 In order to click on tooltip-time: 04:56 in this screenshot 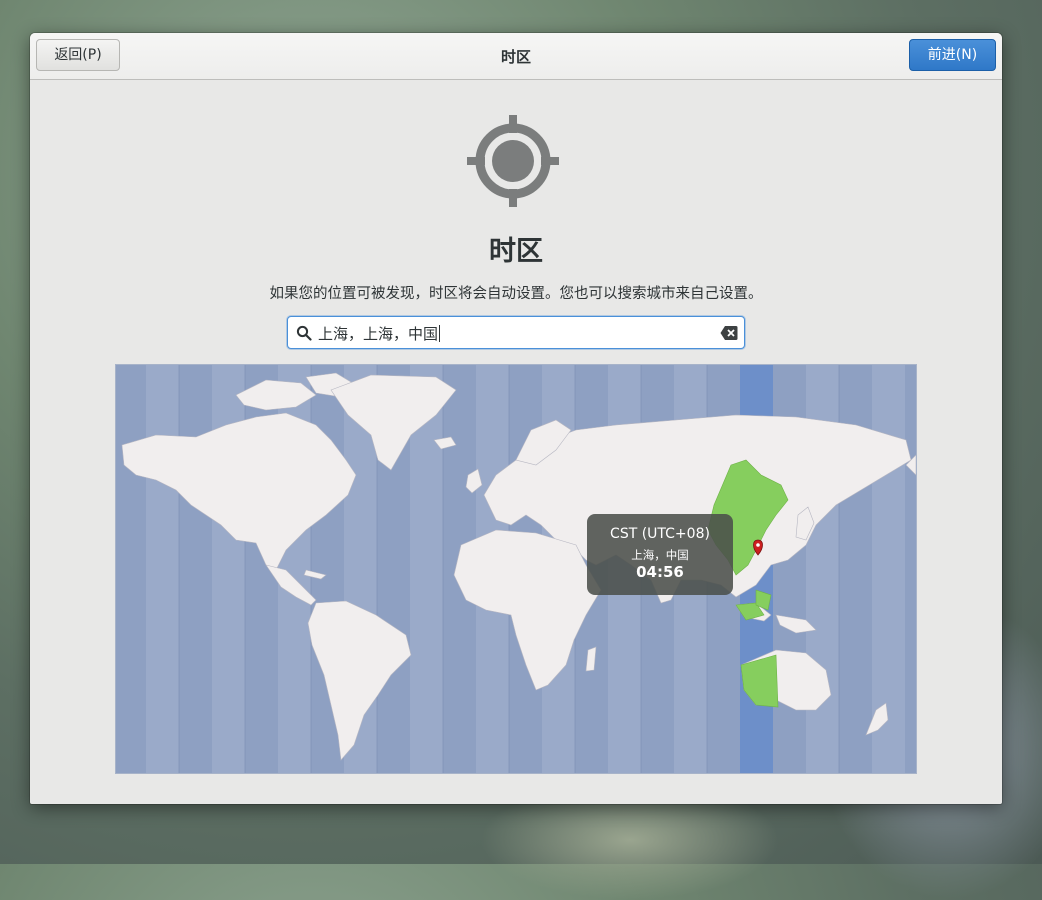, I will do `click(660, 572)`.